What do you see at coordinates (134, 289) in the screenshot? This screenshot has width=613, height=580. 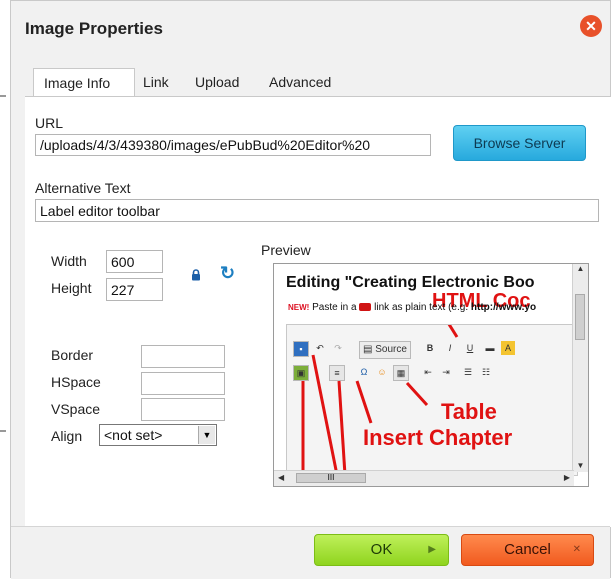 I see `height-input` at bounding box center [134, 289].